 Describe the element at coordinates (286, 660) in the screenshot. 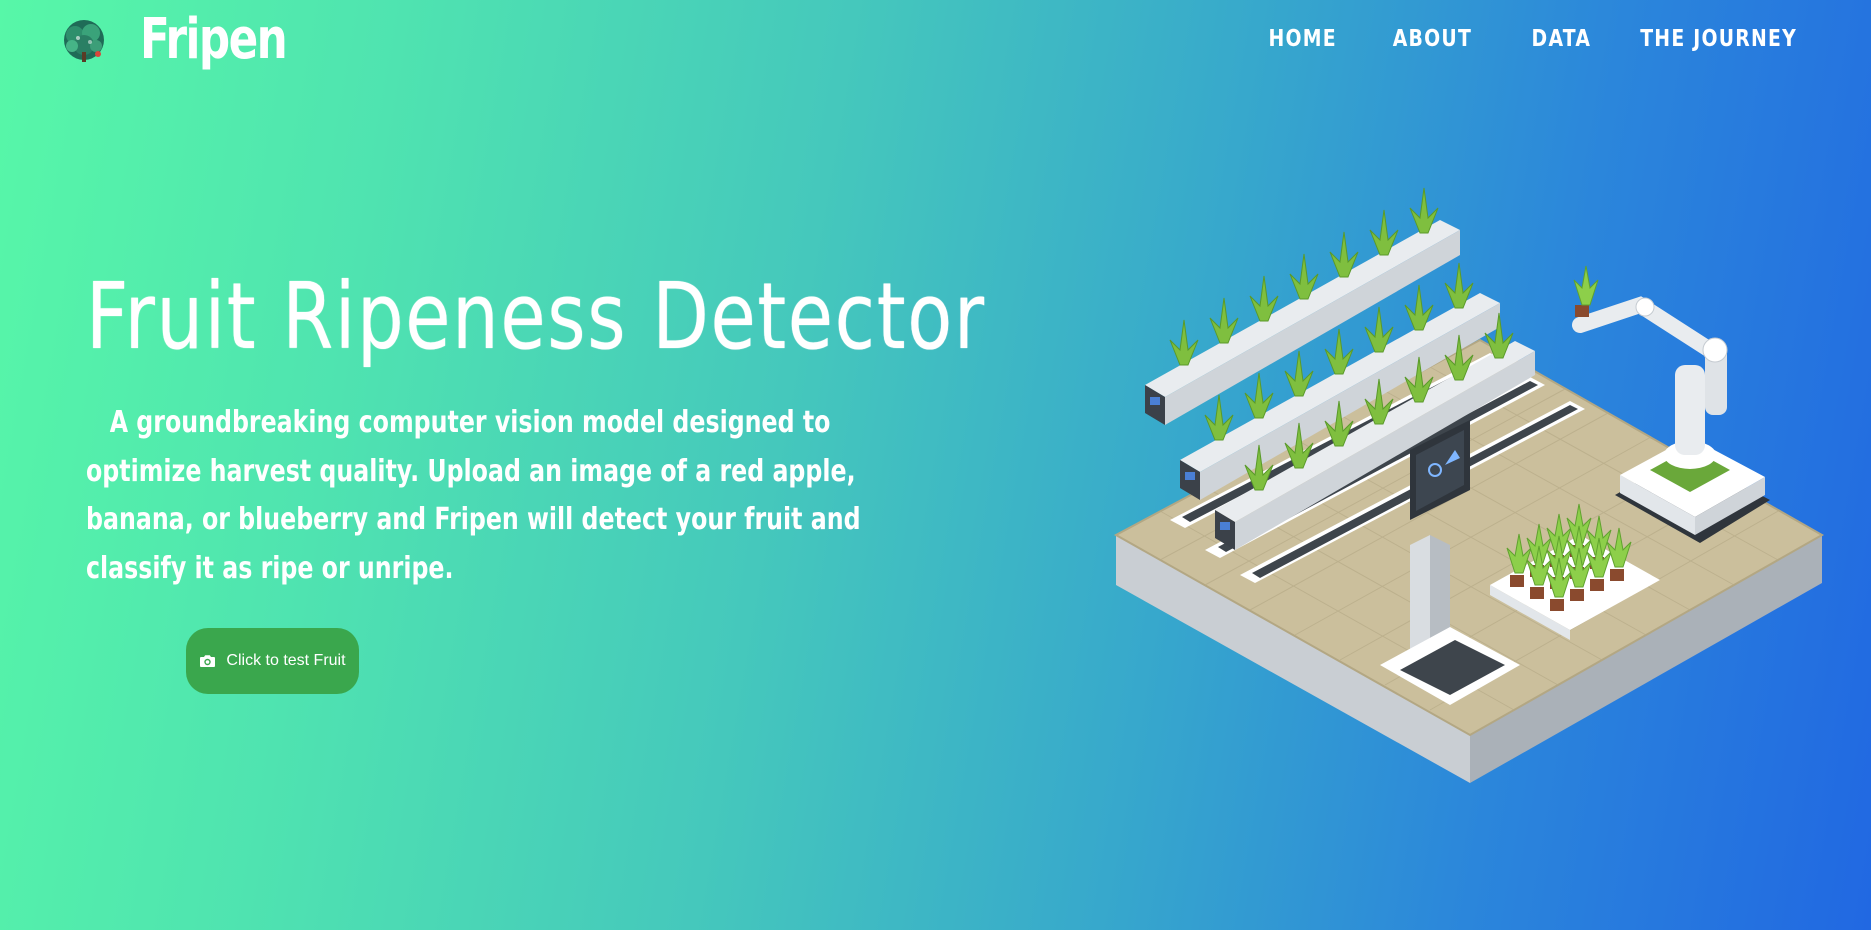

I see `test-fruit-button-label: Click to test Fruit` at that location.